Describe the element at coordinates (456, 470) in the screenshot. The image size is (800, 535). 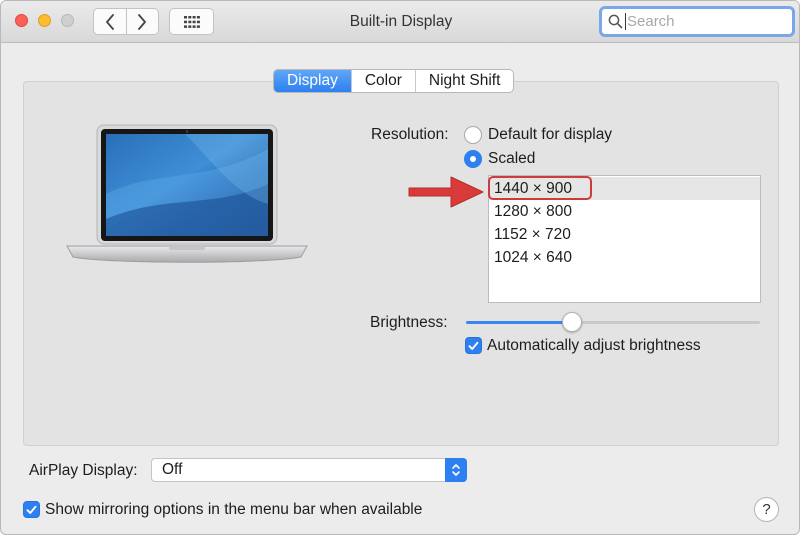
I see `updown-arrows-icon` at that location.